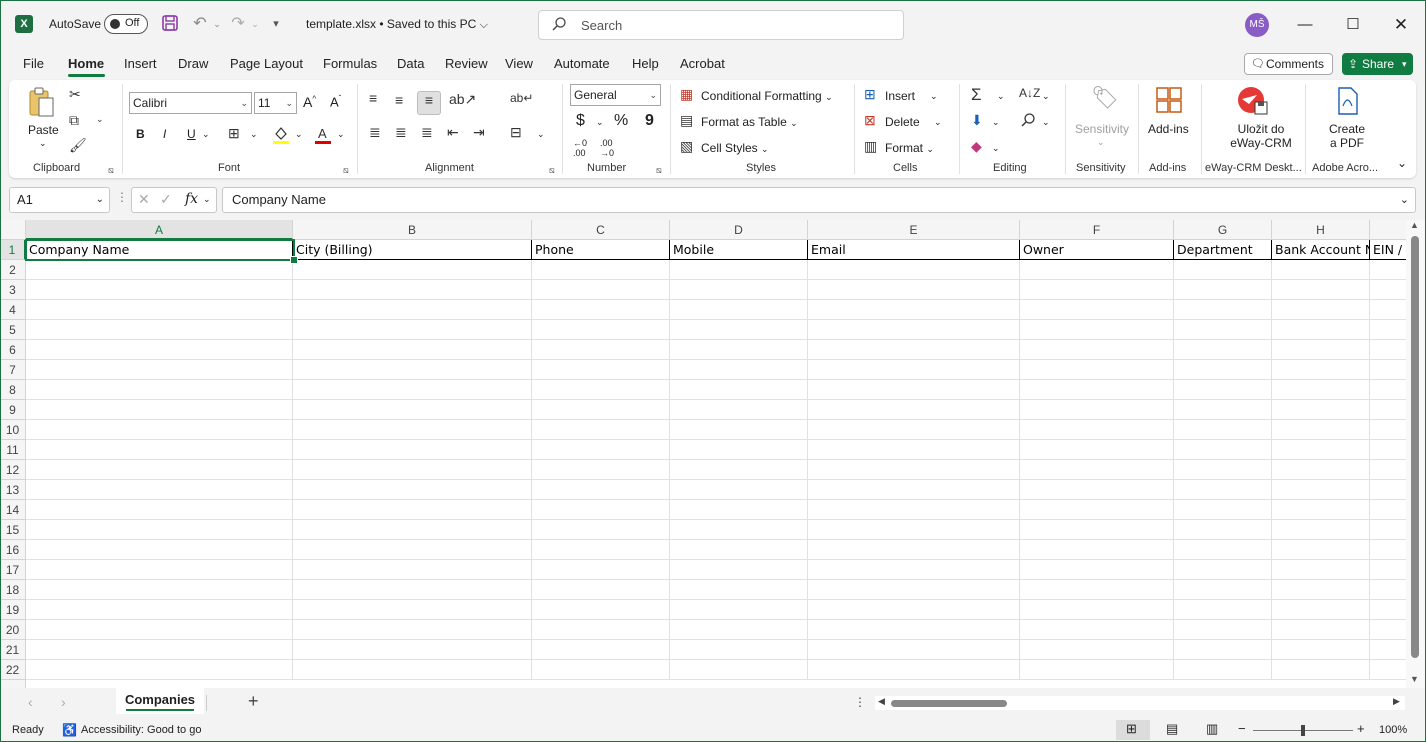  Describe the element at coordinates (914, 250) in the screenshot. I see `header-cell: Email` at that location.